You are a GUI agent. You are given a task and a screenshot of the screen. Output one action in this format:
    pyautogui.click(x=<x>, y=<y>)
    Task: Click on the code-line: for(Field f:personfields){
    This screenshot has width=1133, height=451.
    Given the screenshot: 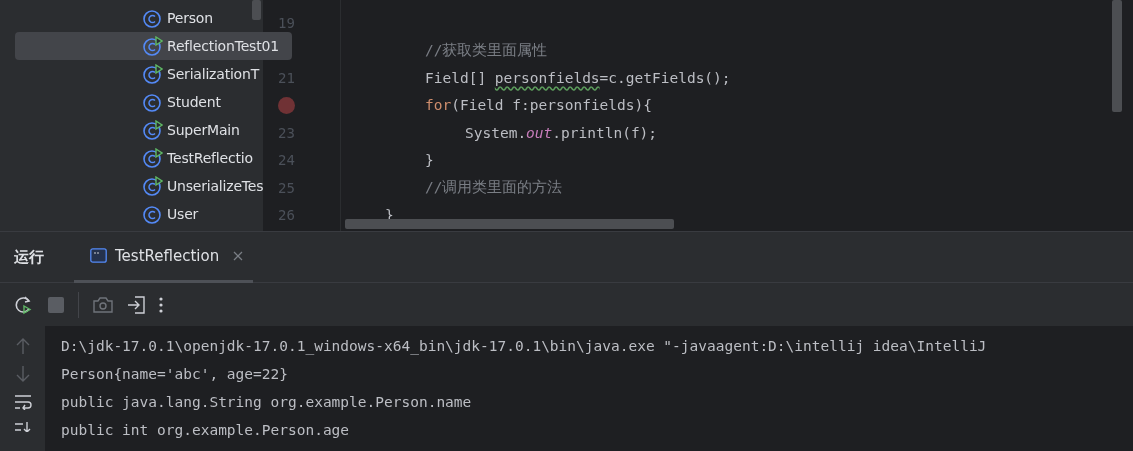 What is the action you would take?
    pyautogui.click(x=538, y=105)
    